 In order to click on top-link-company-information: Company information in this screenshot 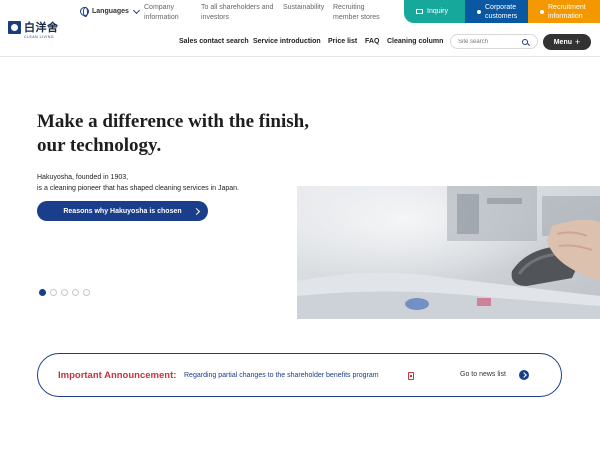, I will do `click(161, 13)`.